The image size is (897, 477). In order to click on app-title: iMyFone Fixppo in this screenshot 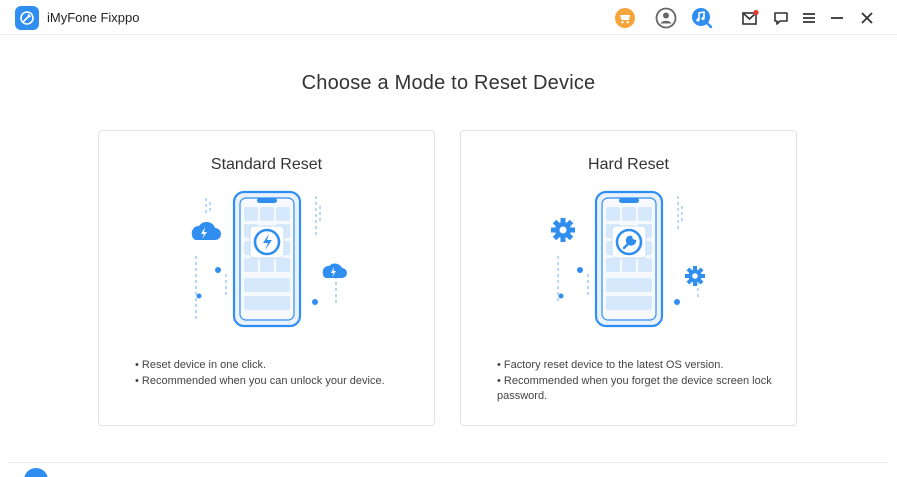, I will do `click(93, 17)`.